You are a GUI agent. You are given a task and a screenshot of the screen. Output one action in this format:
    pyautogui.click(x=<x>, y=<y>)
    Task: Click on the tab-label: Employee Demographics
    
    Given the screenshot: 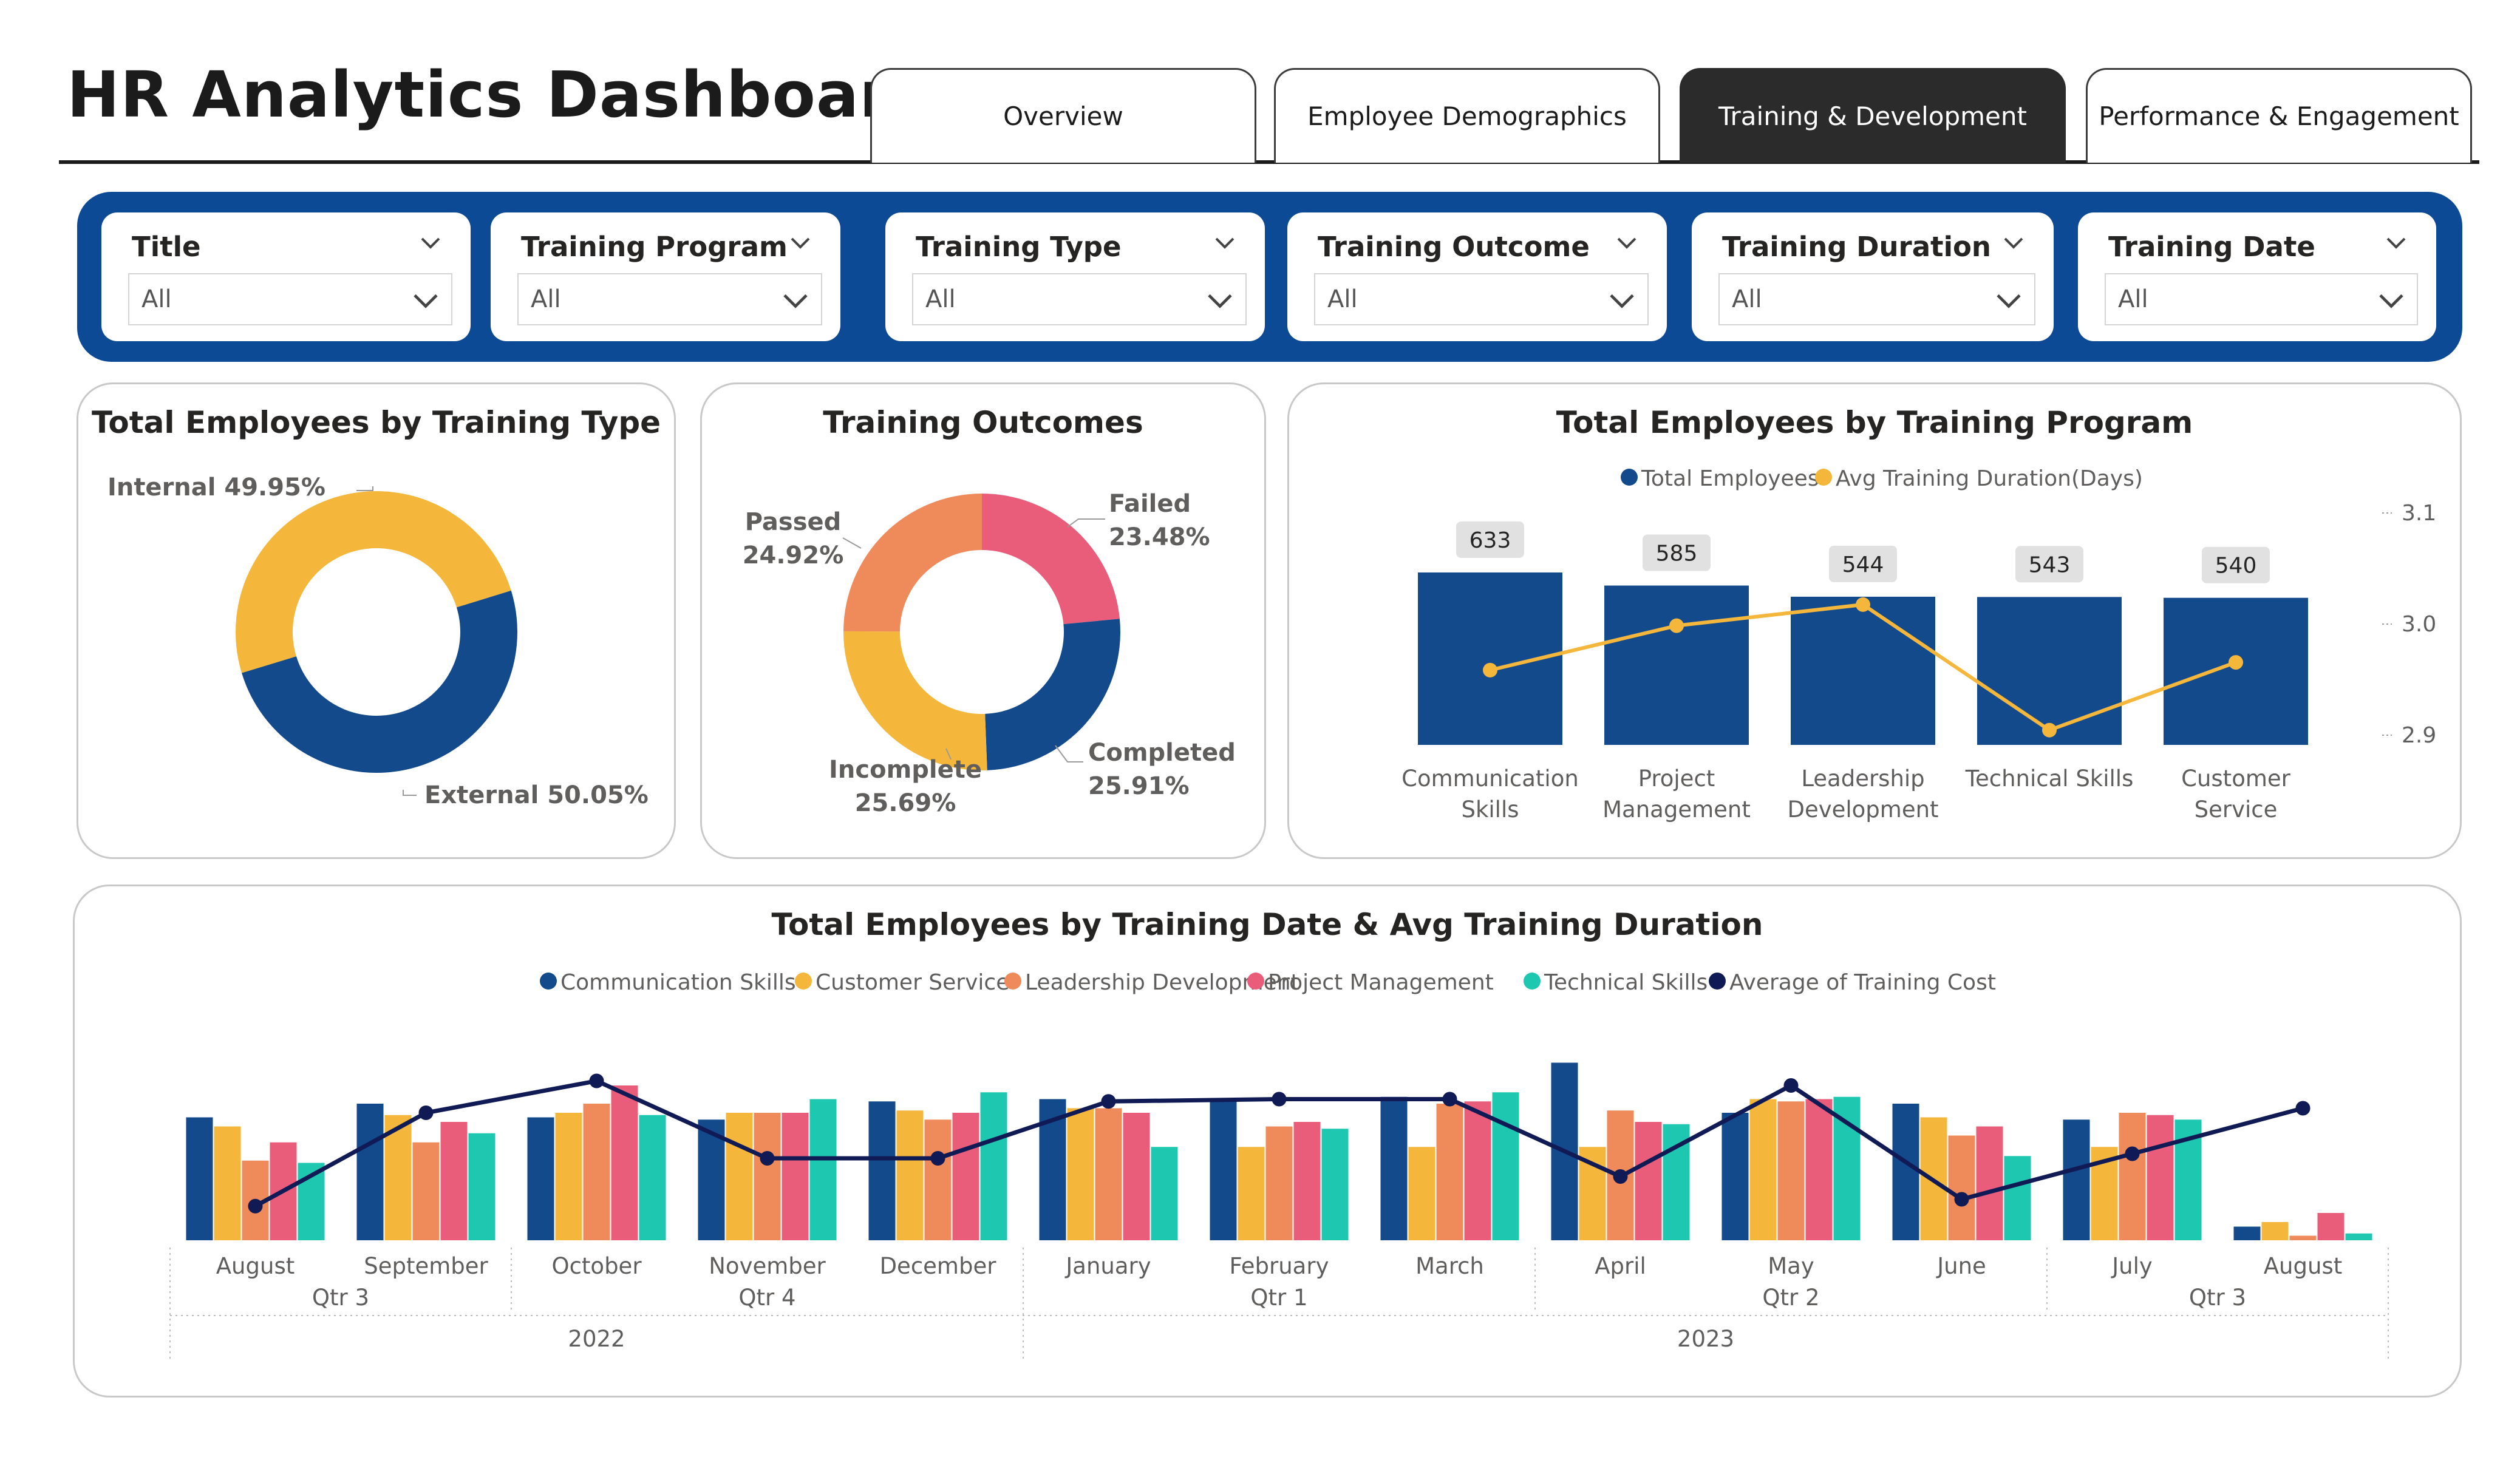 What is the action you would take?
    pyautogui.click(x=1467, y=116)
    